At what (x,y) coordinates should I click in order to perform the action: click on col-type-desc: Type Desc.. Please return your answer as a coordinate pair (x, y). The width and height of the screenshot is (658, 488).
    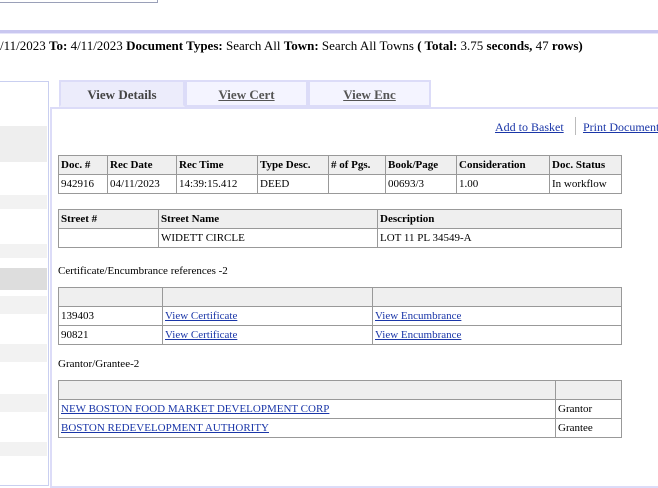
    Looking at the image, I should click on (293, 165).